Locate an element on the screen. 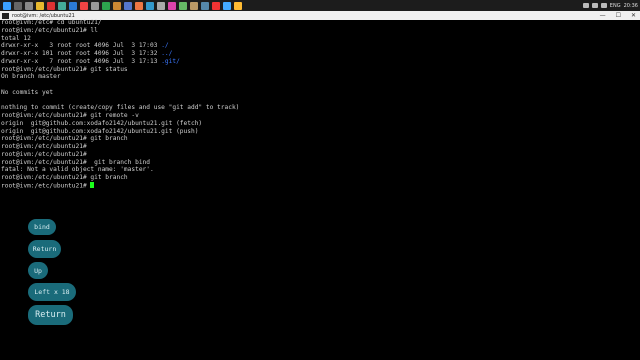 This screenshot has height=360, width=640. window-title: root@ivm: /etc/ubuntu21 is located at coordinates (43, 15).